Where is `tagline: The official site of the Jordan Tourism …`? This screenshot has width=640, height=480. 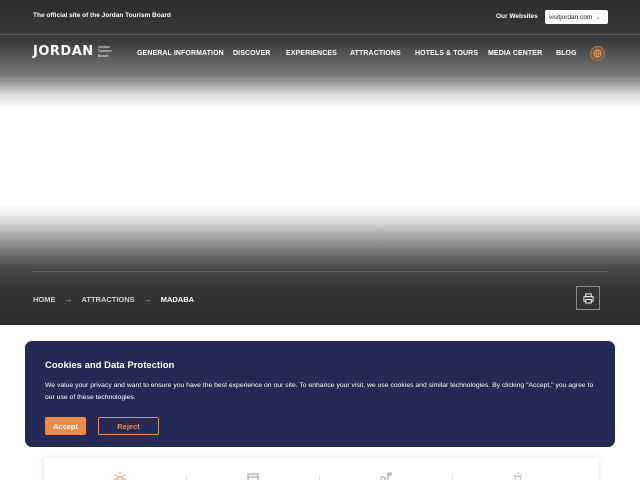 tagline: The official site of the Jordan Tourism … is located at coordinates (102, 15).